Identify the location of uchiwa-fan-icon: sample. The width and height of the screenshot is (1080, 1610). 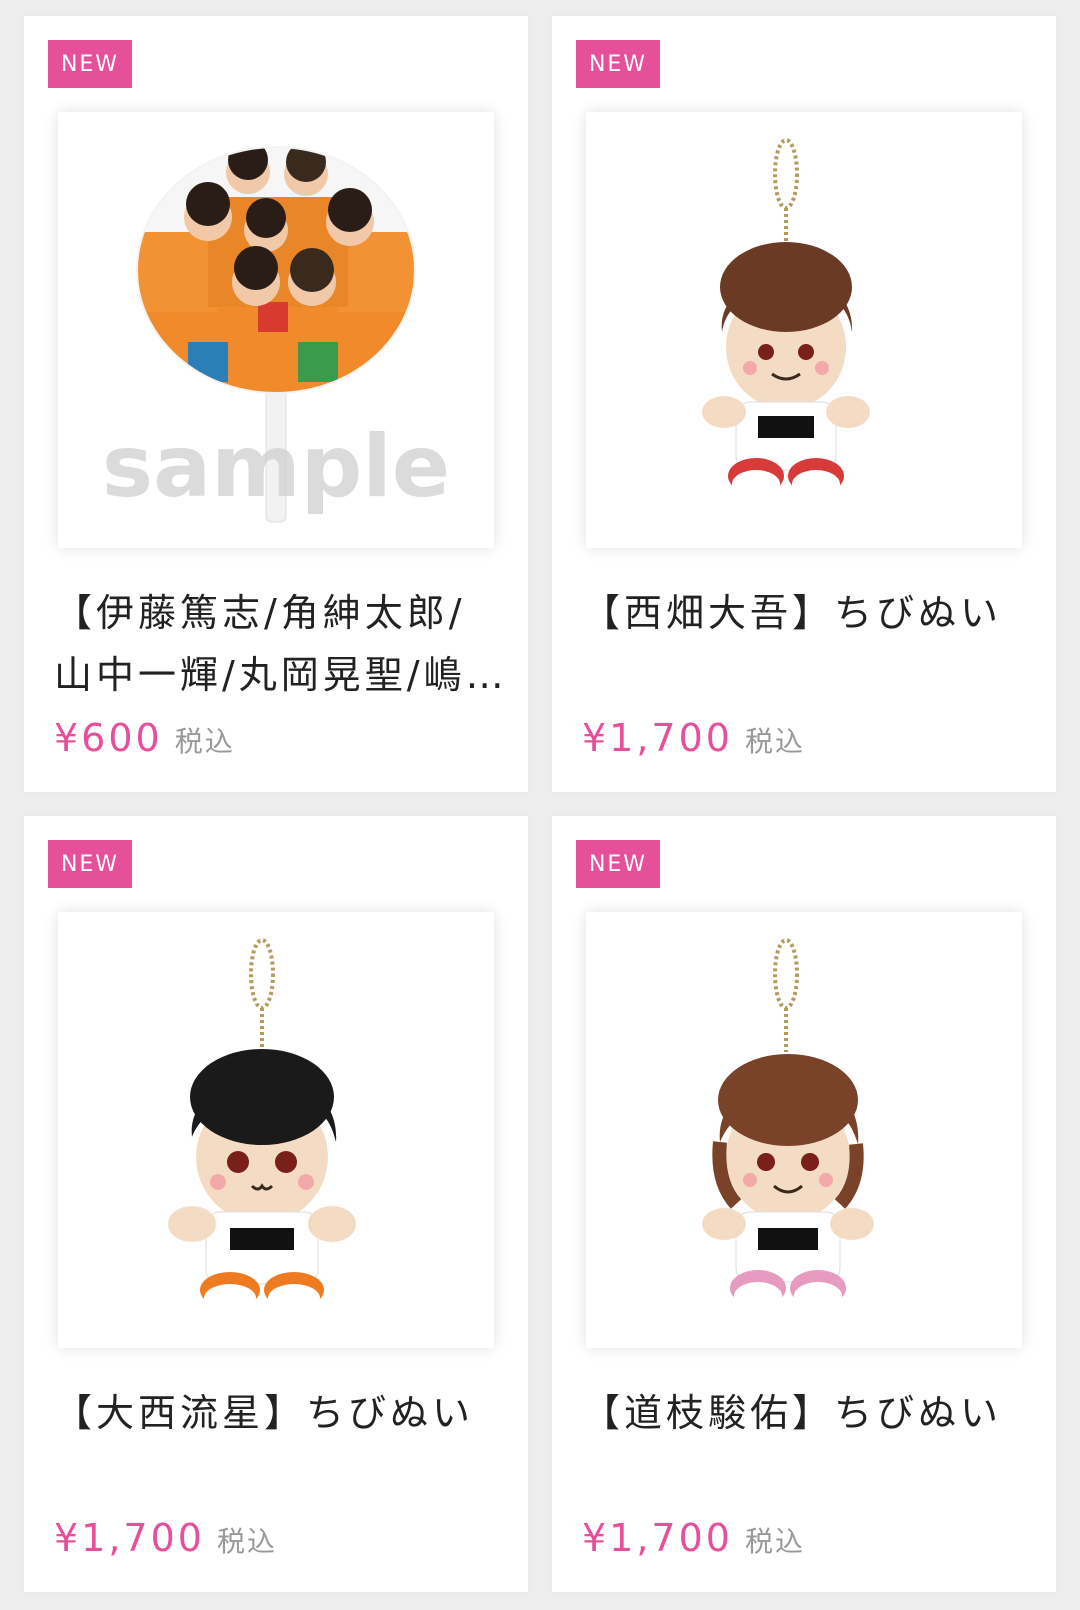
(276, 334).